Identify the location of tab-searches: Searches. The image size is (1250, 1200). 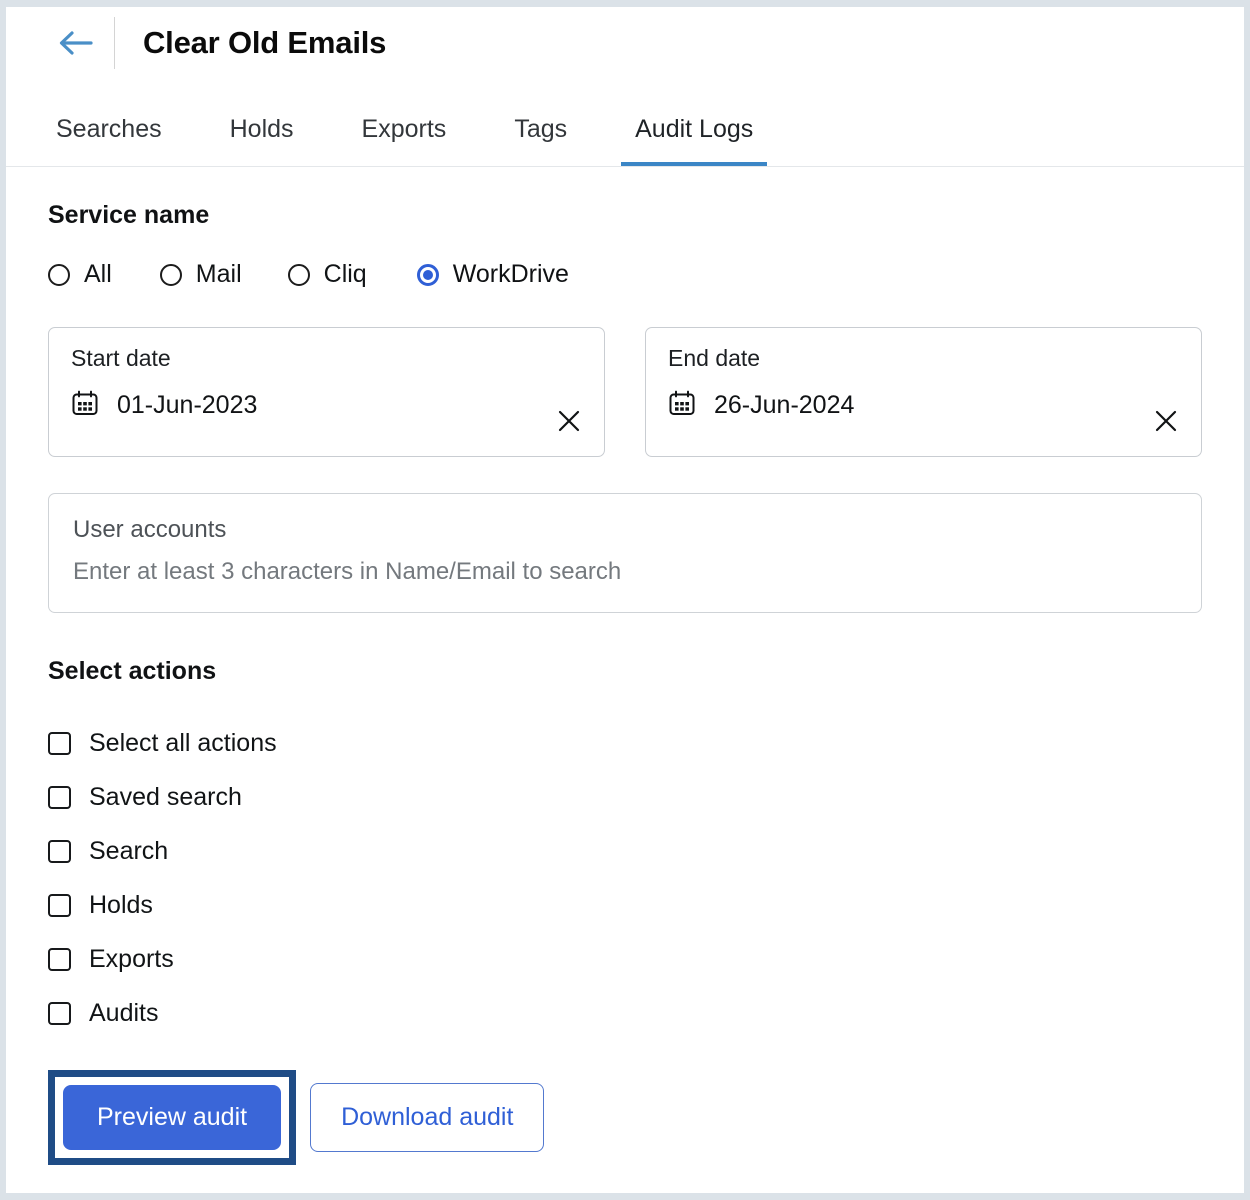
(109, 140).